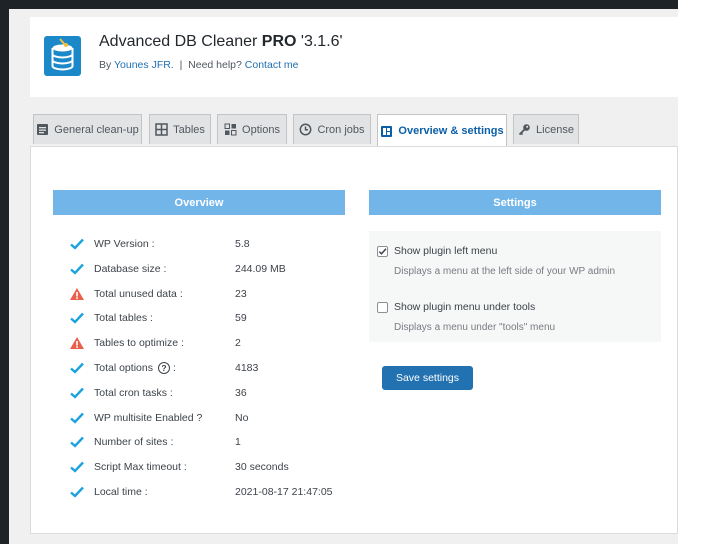  I want to click on overview-row-label: Total cron tasks :, so click(133, 393).